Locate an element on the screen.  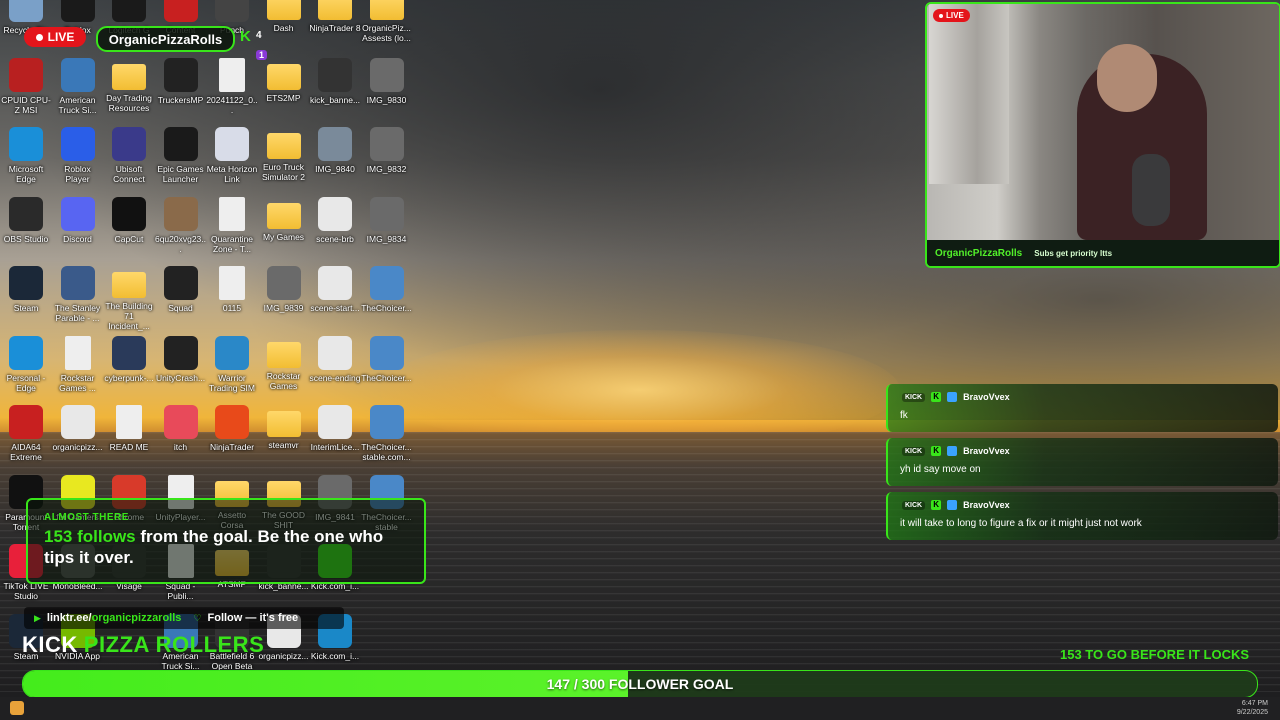
desktop-icon: My Games is located at coordinates (284, 219).